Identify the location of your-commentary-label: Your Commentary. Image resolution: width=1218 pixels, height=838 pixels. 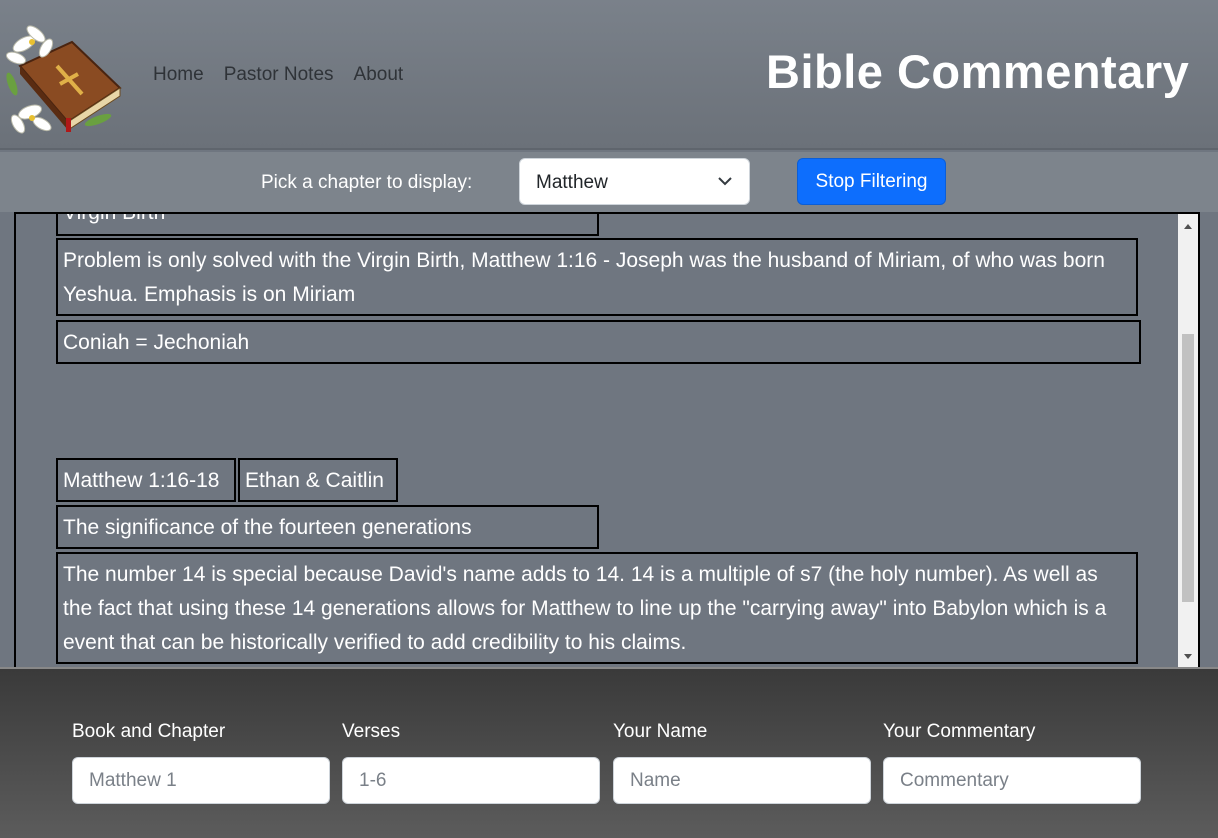
(959, 731).